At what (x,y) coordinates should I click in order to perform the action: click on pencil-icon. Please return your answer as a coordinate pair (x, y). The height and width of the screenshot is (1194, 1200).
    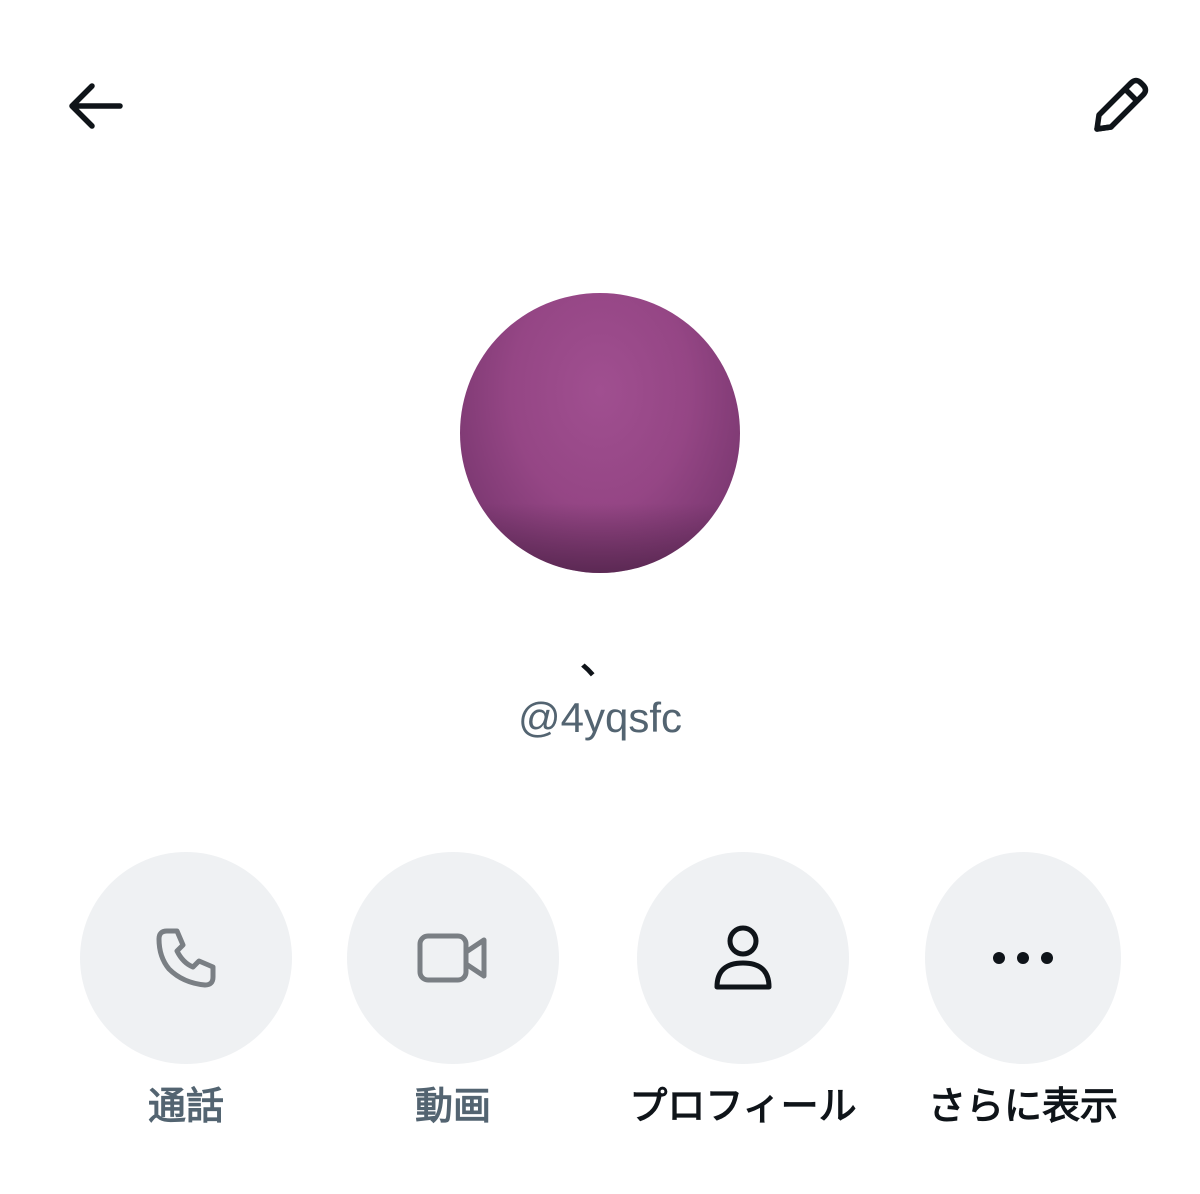
    Looking at the image, I should click on (1121, 104).